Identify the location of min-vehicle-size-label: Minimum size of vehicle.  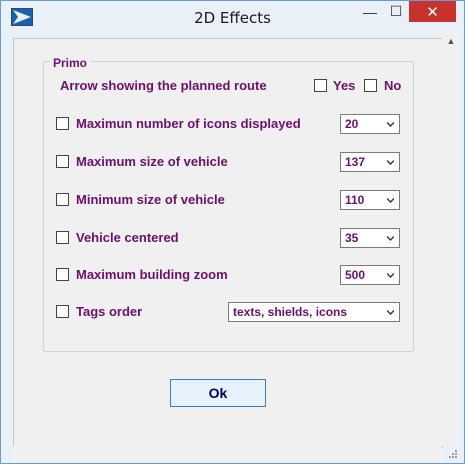
(150, 199).